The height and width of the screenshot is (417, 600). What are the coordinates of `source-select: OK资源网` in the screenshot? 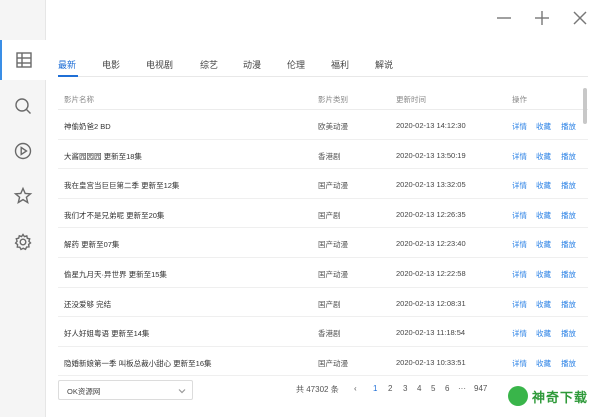 It's located at (125, 390).